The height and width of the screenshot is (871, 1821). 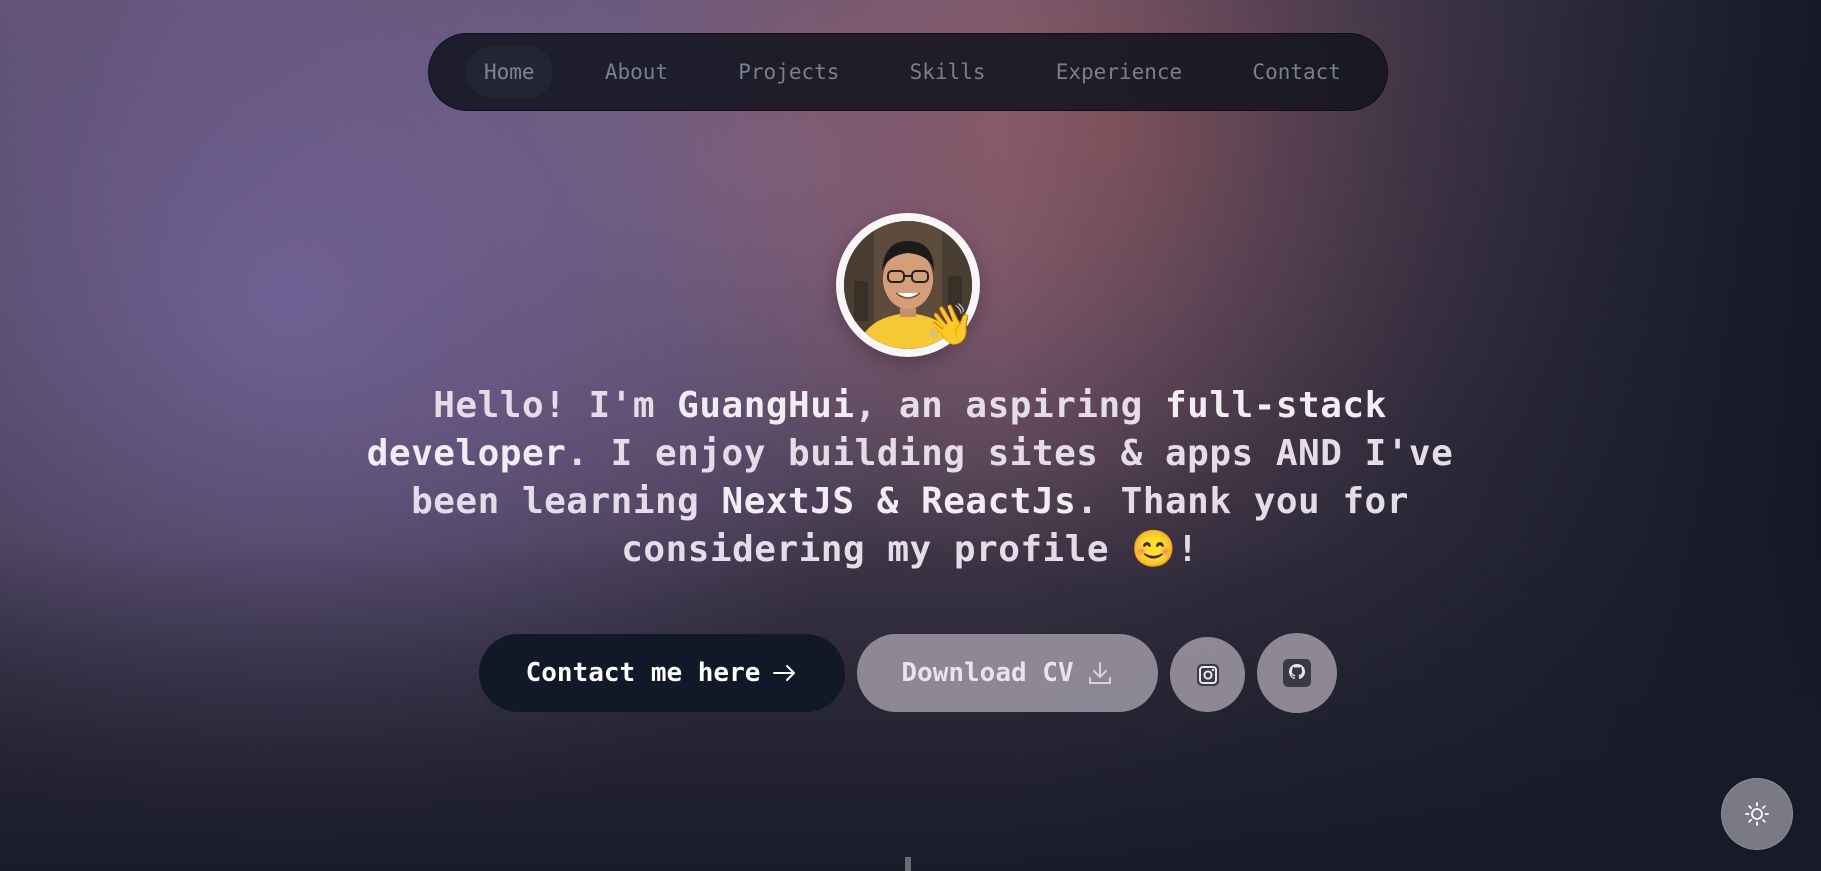 I want to click on tech-highlight: NextJS & ReactJs, so click(x=899, y=501).